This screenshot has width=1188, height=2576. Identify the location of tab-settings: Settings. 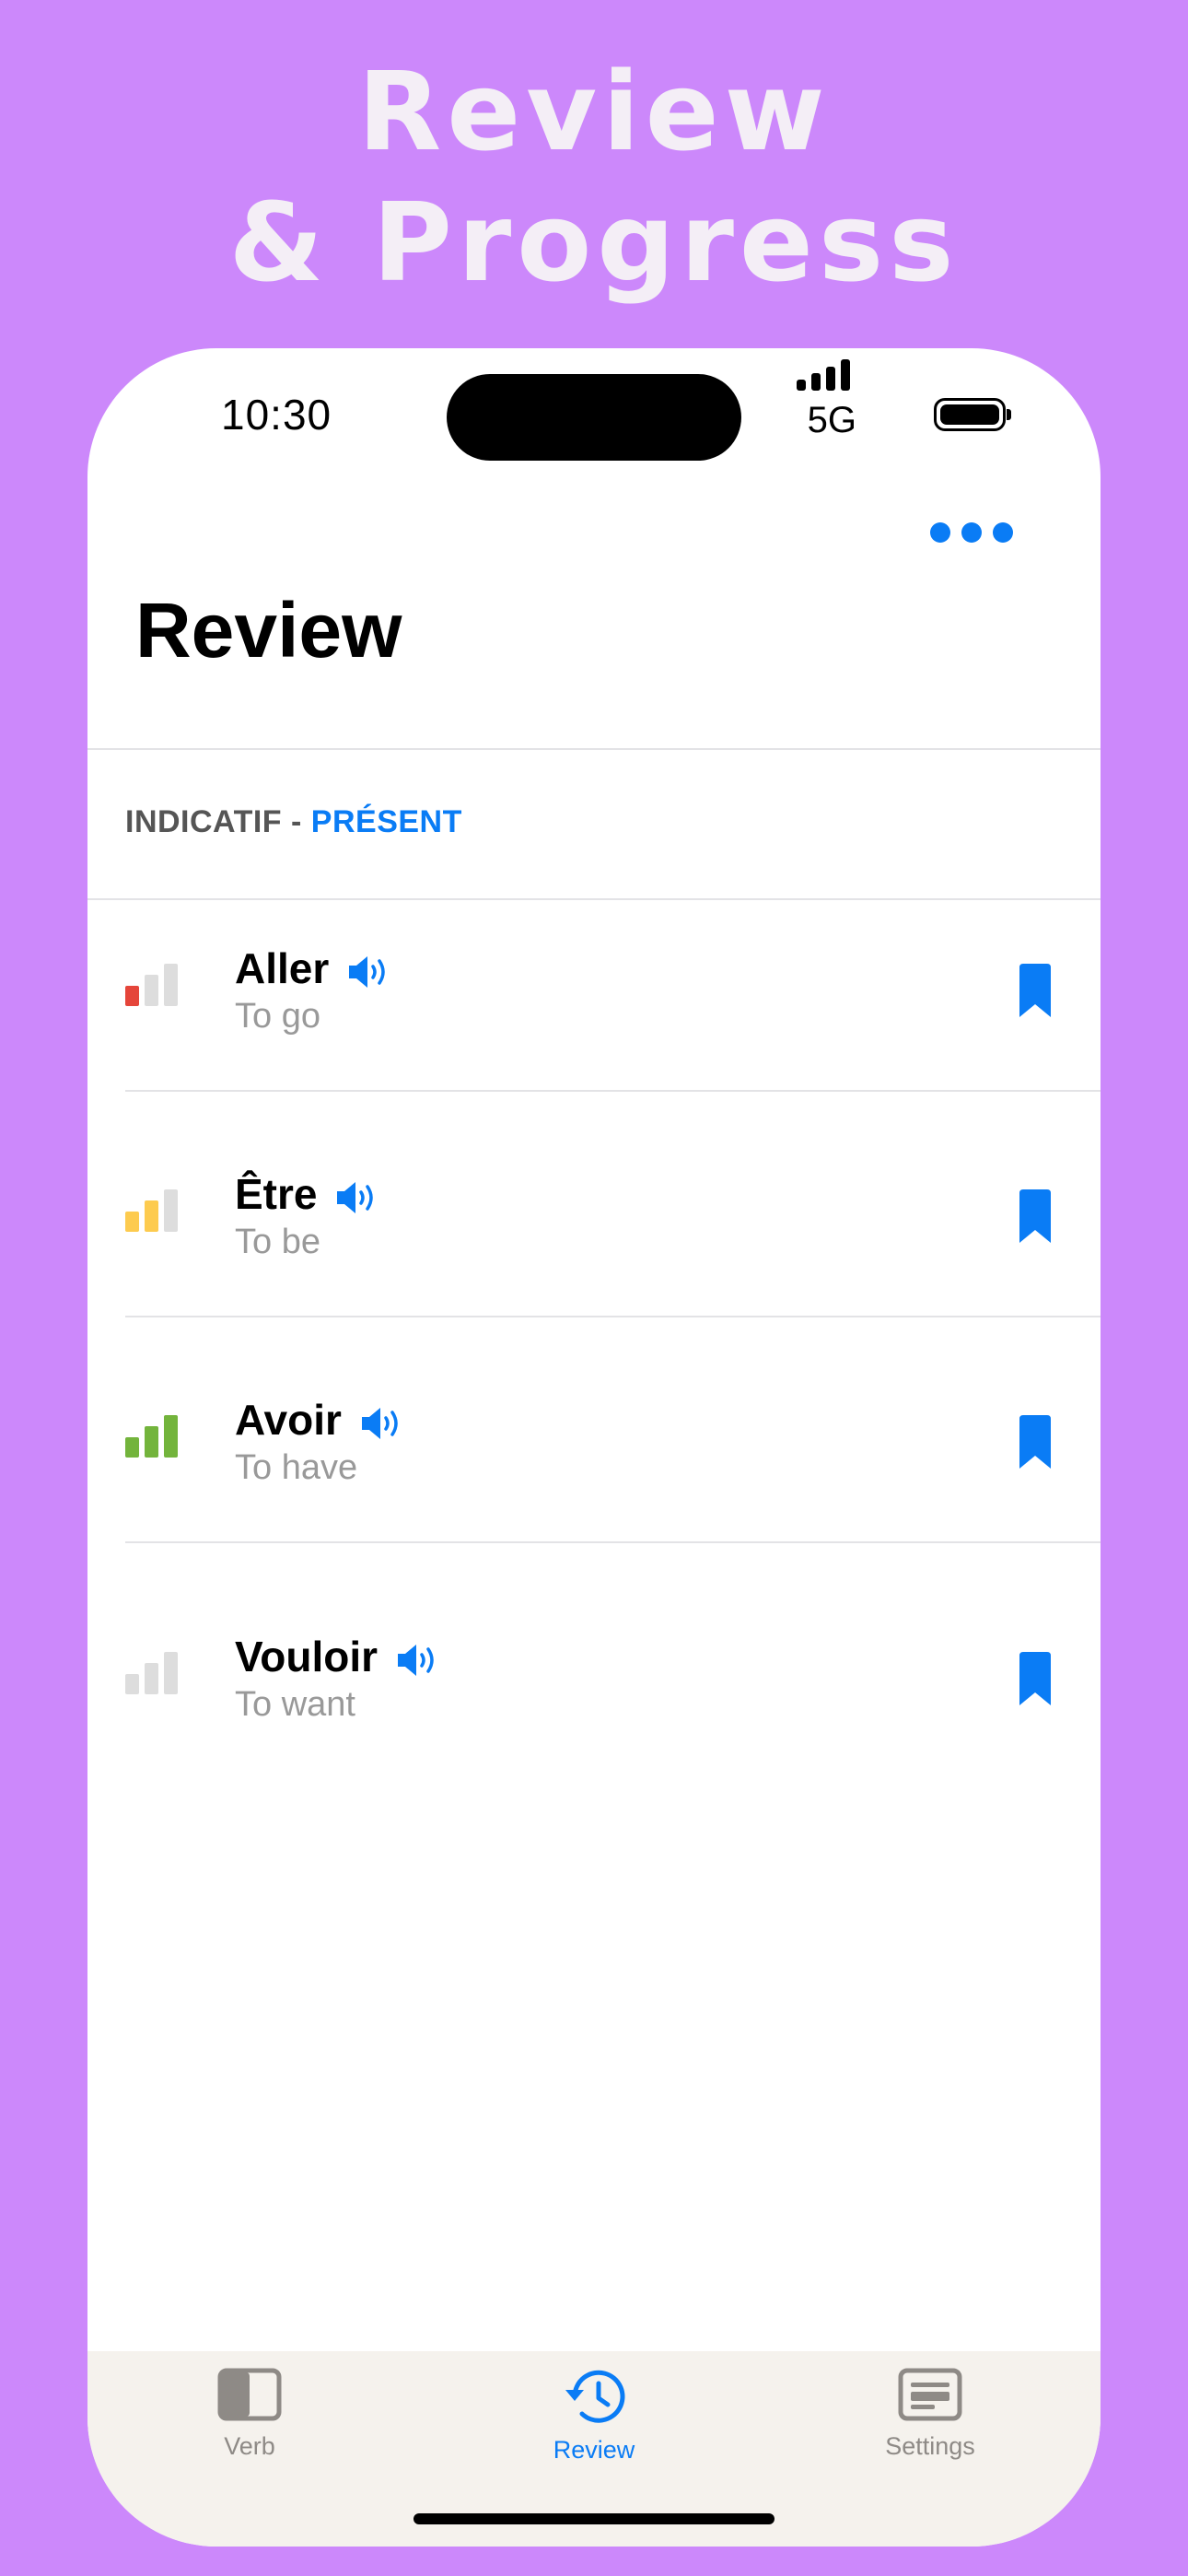
(930, 2414).